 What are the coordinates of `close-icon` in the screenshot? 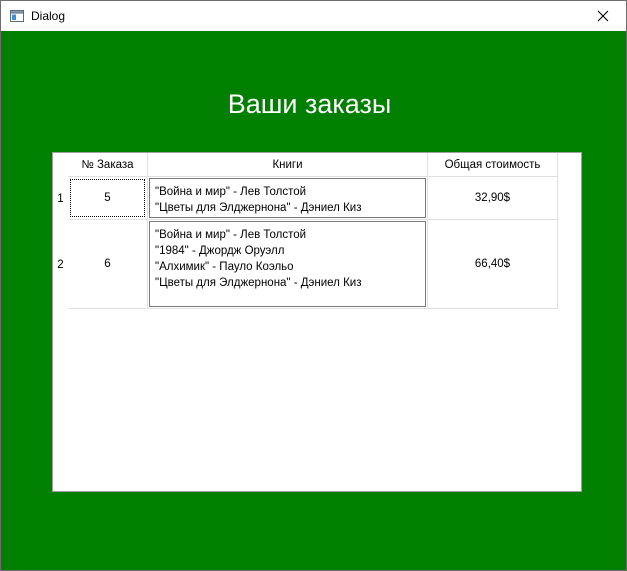 It's located at (603, 16).